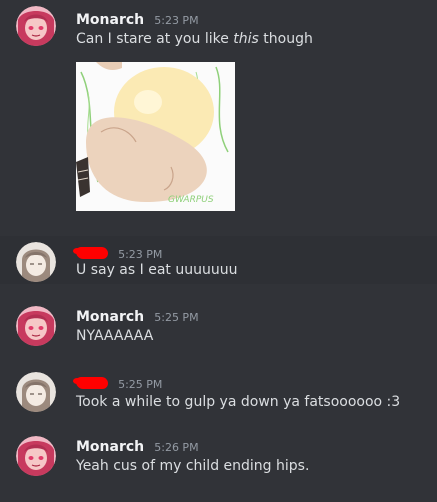 This screenshot has width=437, height=502. What do you see at coordinates (115, 336) in the screenshot?
I see `message-text: NYAAAAAA` at bounding box center [115, 336].